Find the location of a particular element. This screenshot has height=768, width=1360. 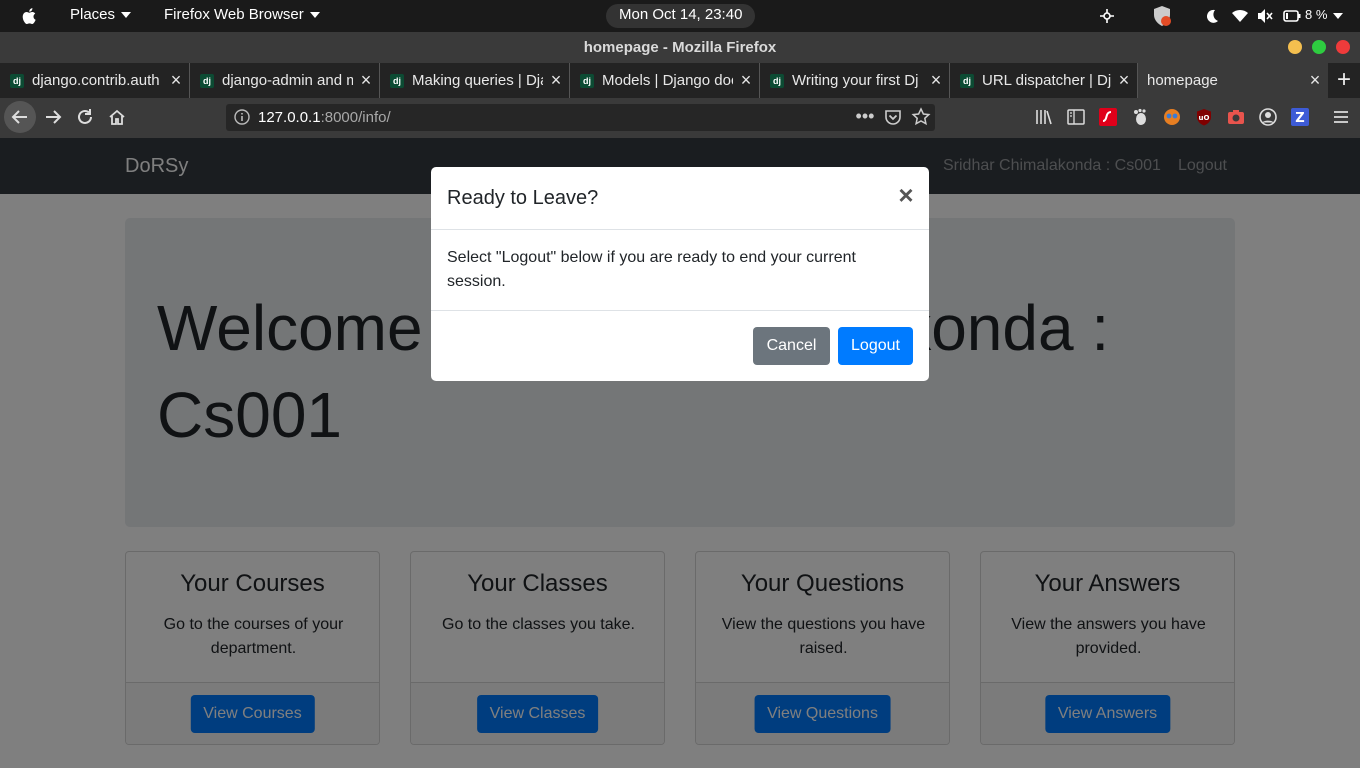

page-actions-icon: ••• is located at coordinates (865, 117).